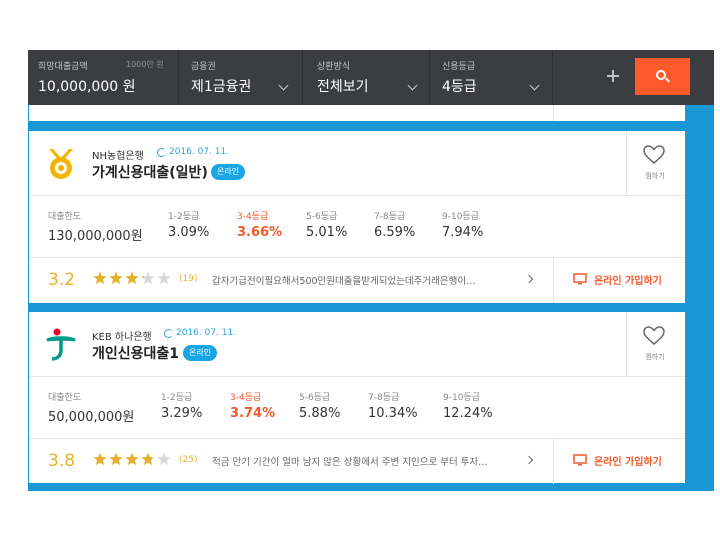 The height and width of the screenshot is (540, 720). I want to click on limit-value: 50,000,000원, so click(91, 417).